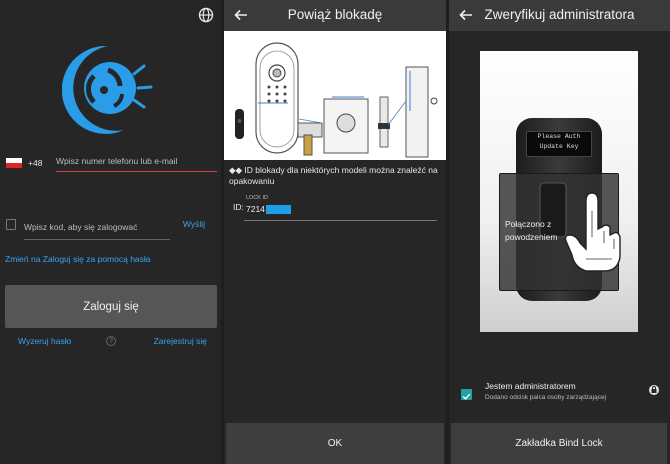 The image size is (670, 464). I want to click on top-bar: Powiąż blokadę, so click(335, 15).